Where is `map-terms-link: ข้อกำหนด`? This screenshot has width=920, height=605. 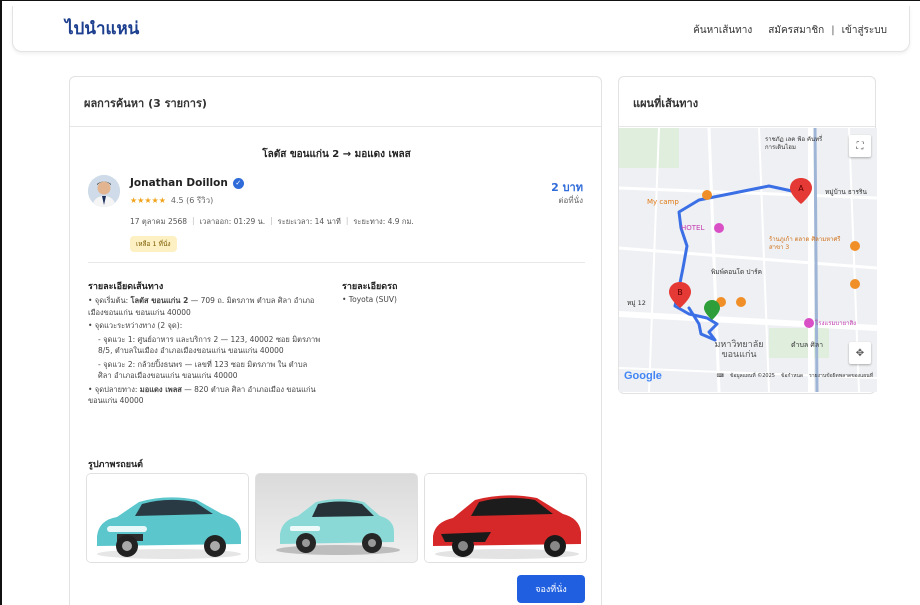
map-terms-link: ข้อกำหนด is located at coordinates (792, 376).